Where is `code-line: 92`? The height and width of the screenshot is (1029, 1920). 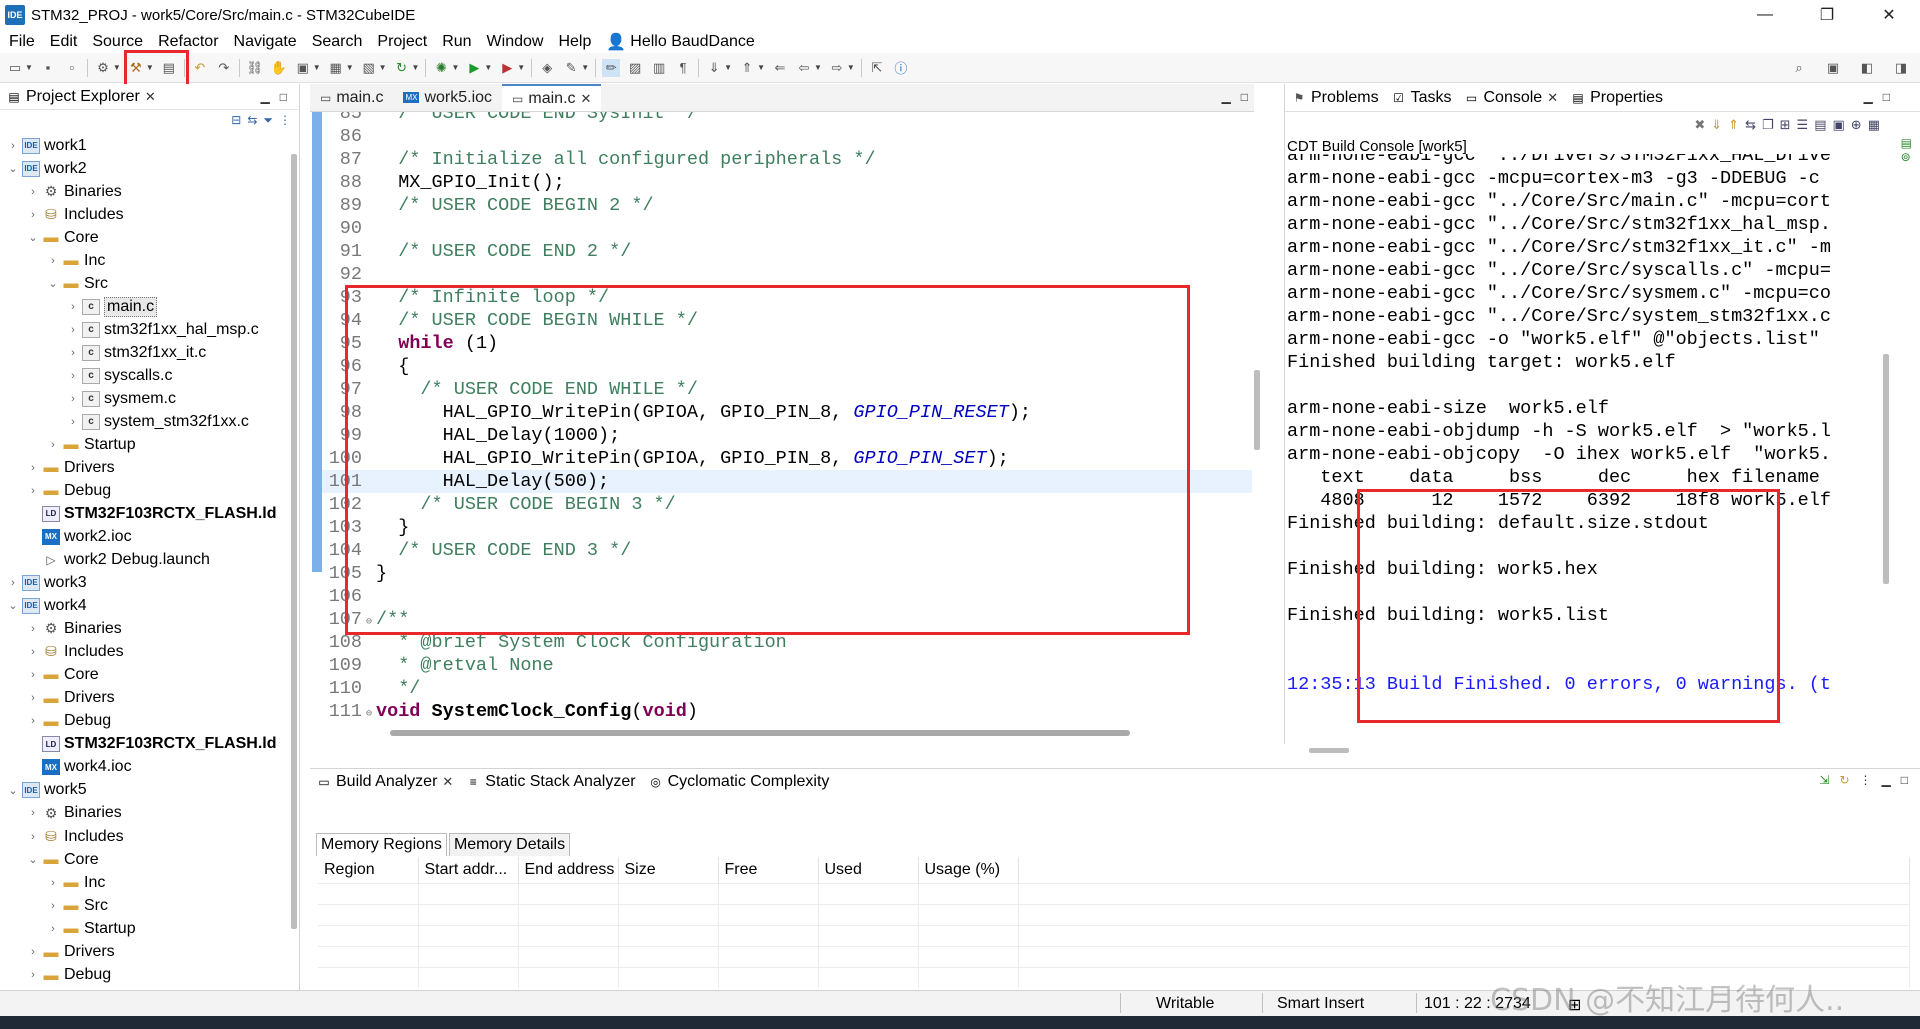 code-line: 92 is located at coordinates (787, 274).